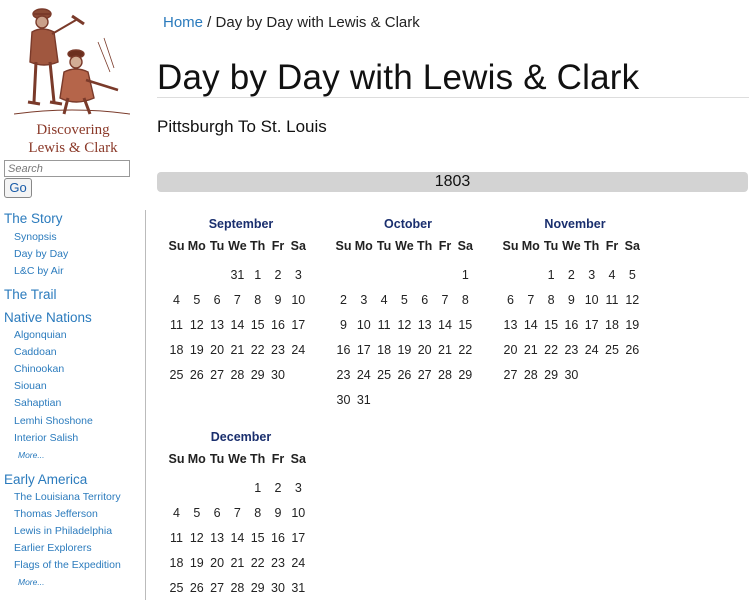 The image size is (751, 600). What do you see at coordinates (67, 168) in the screenshot?
I see `search-input` at bounding box center [67, 168].